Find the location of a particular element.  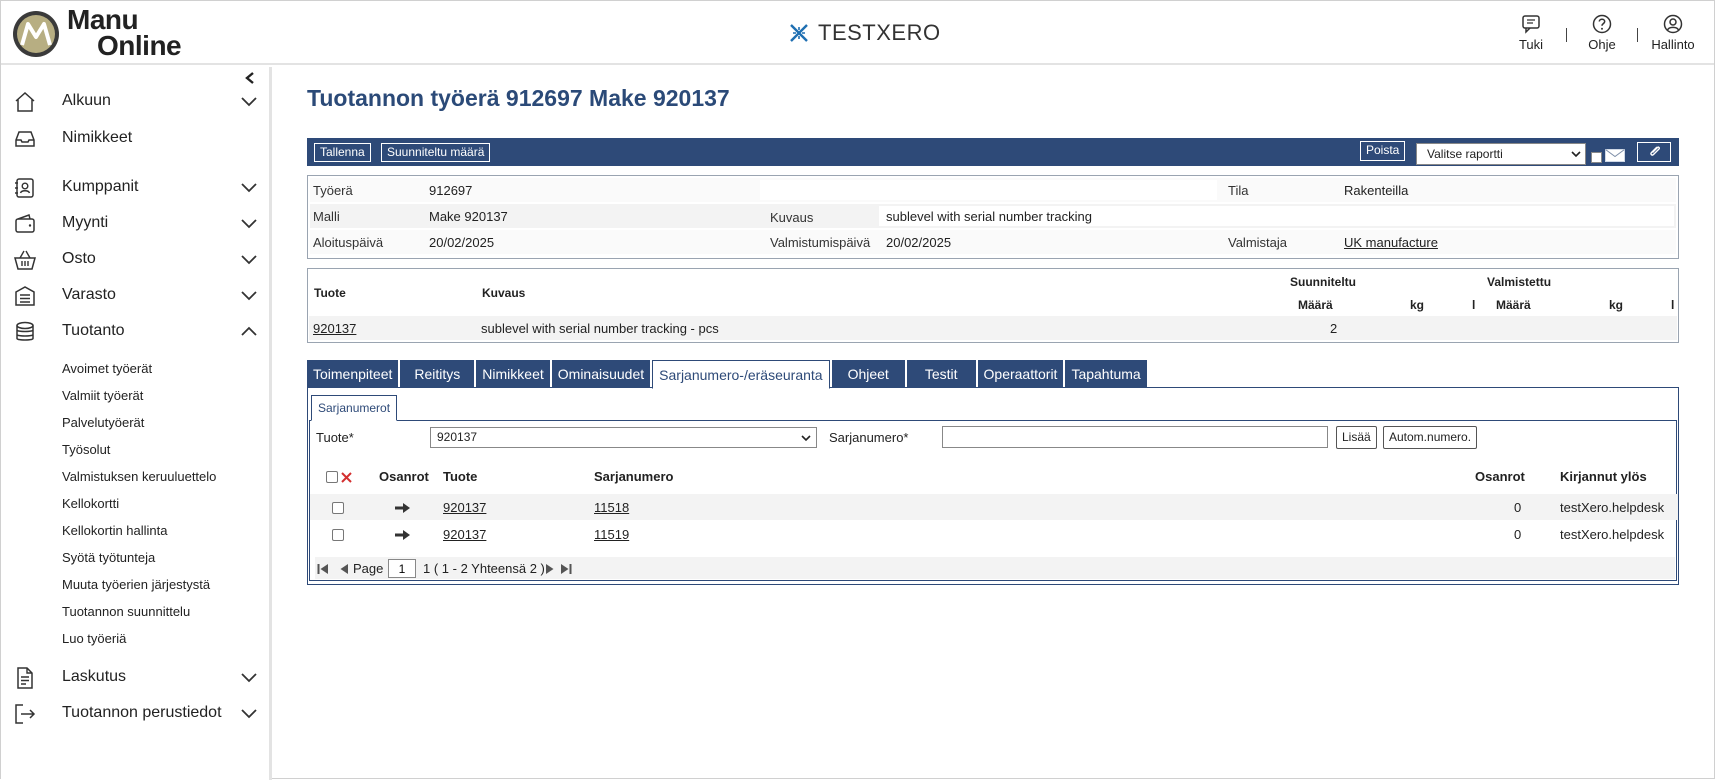

page-summary: 1 ( 1 - 2 Yhteensä 2 ) is located at coordinates (484, 568).